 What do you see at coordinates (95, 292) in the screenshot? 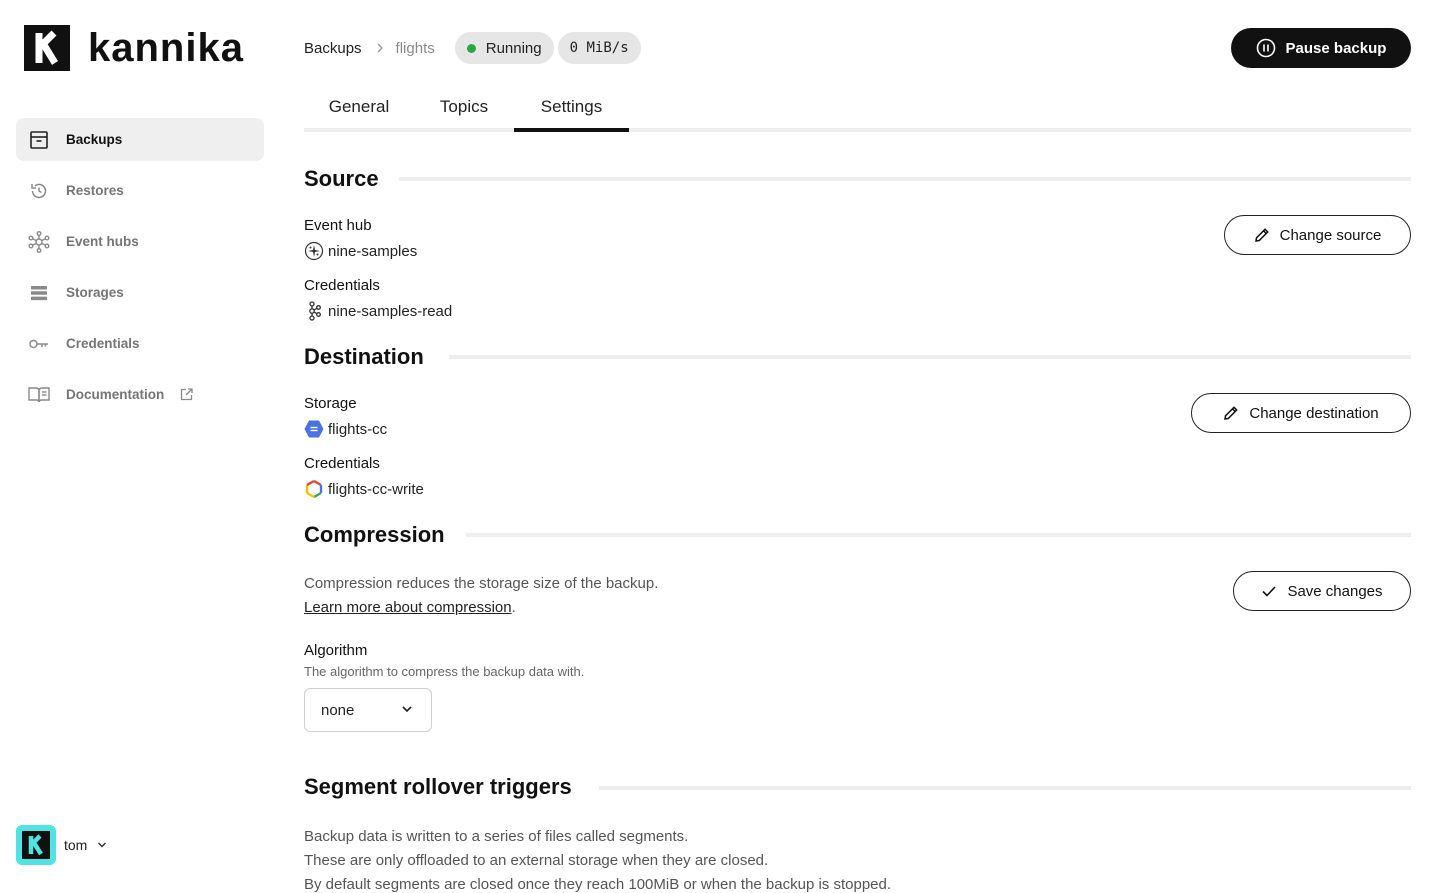
I see `sidebar-item-label: Storages` at bounding box center [95, 292].